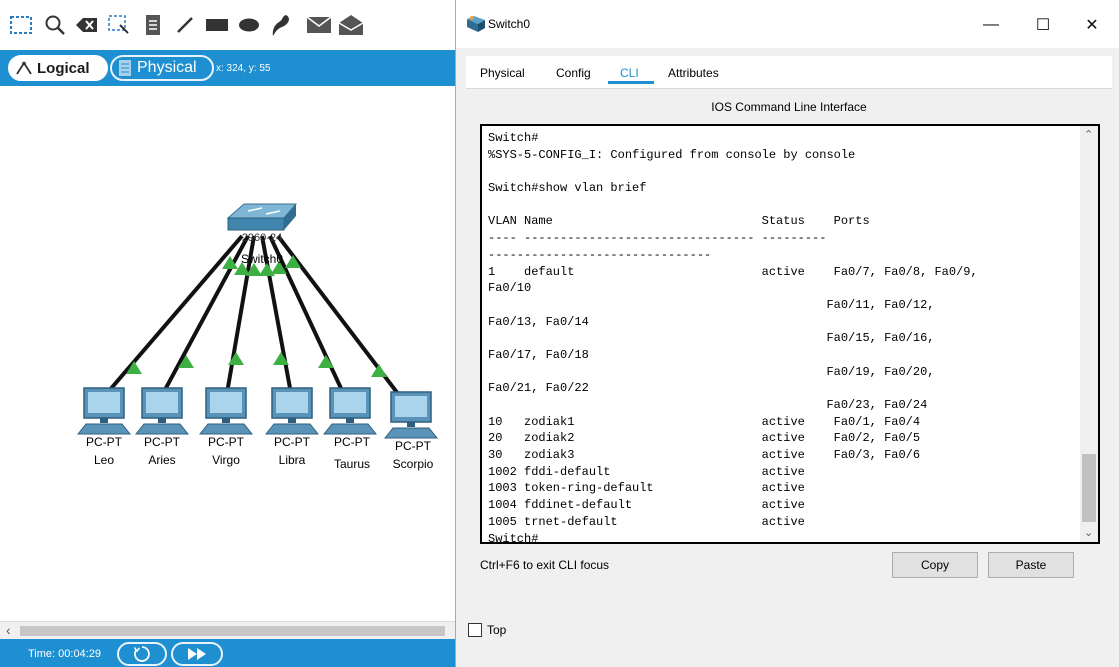 The image size is (1119, 667). Describe the element at coordinates (232, 631) in the screenshot. I see `scrollbar-thumb` at that location.